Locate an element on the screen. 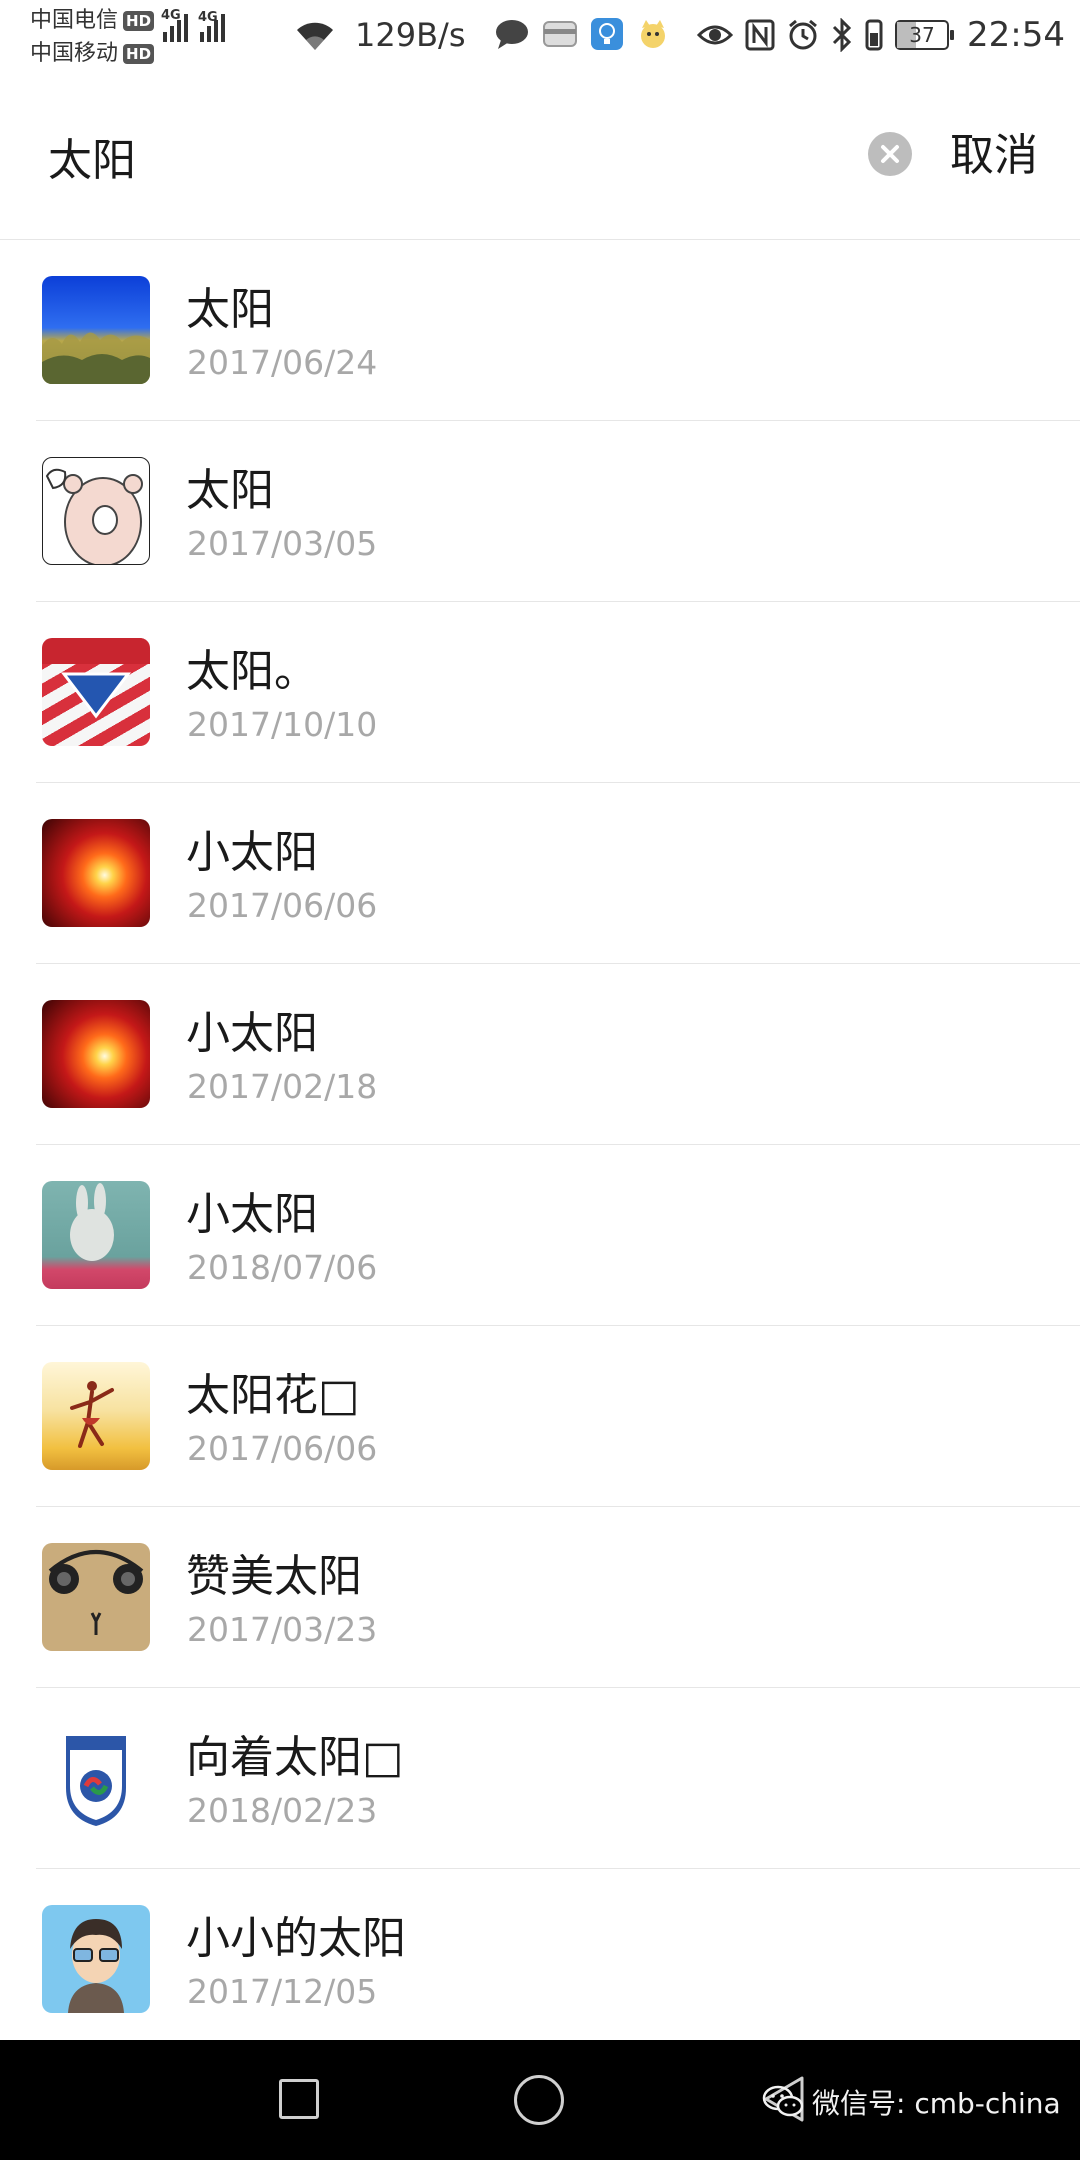 This screenshot has width=1080, height=2160. notification-icons is located at coordinates (582, 34).